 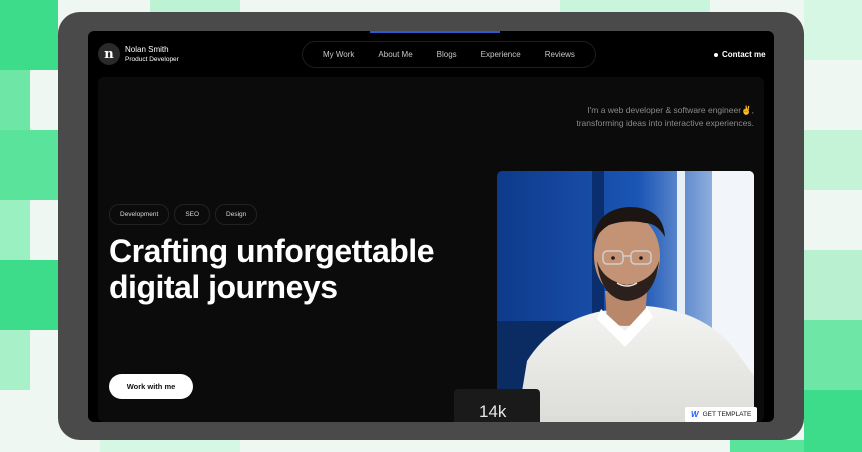 What do you see at coordinates (151, 386) in the screenshot?
I see `work-with-me-button: Work with me` at bounding box center [151, 386].